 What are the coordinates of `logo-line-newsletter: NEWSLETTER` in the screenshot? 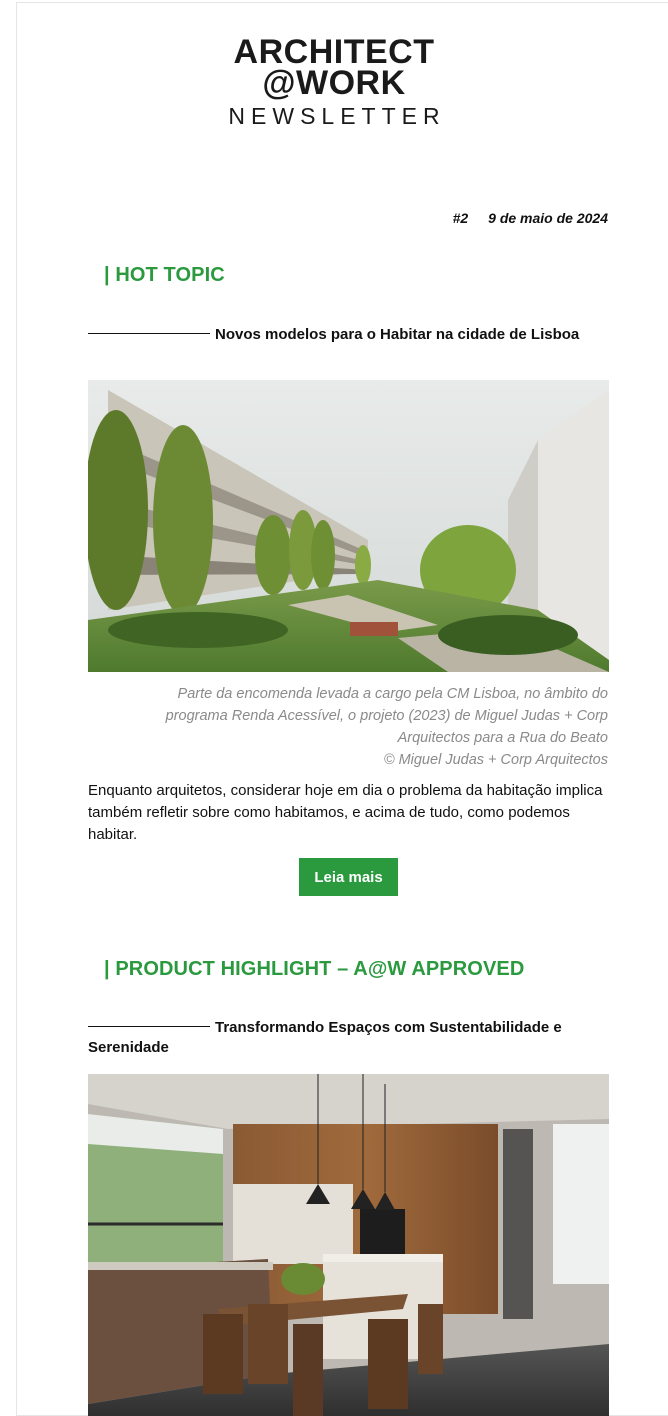 It's located at (337, 116).